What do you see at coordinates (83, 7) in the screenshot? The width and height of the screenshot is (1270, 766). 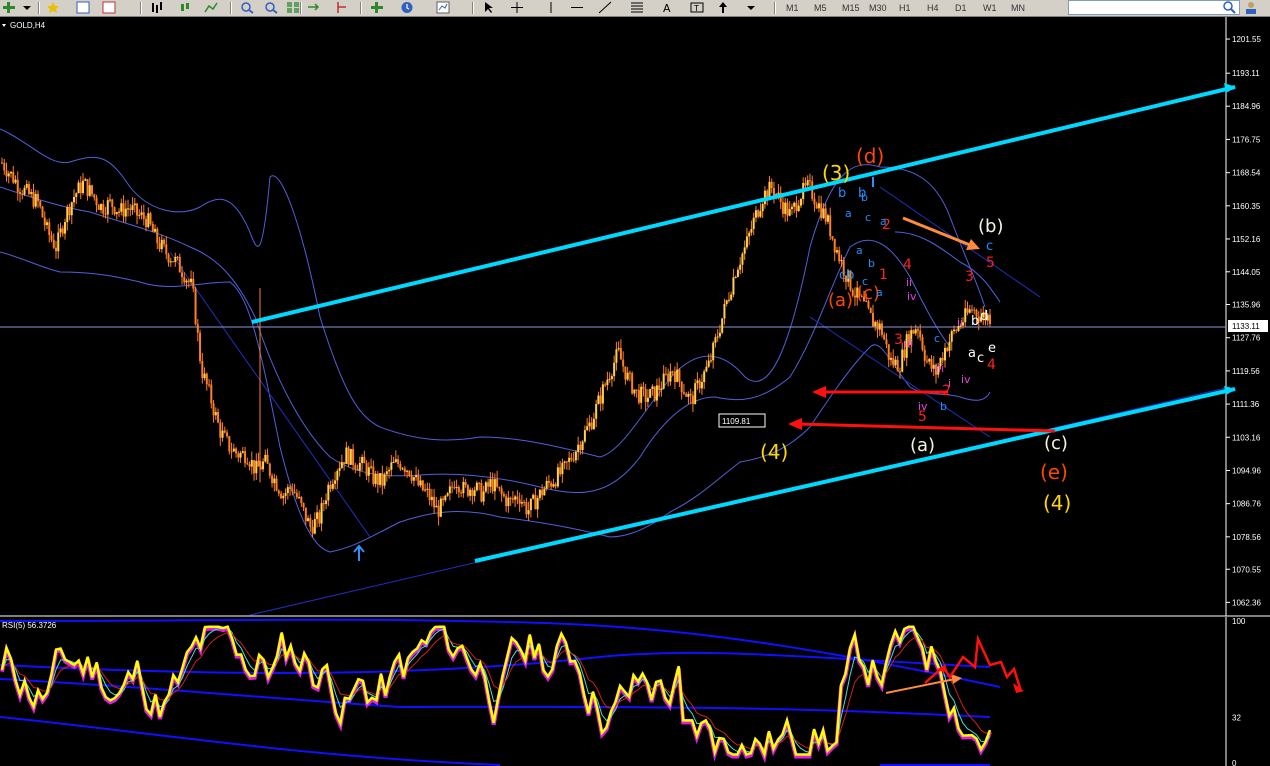 I see `window-icon` at bounding box center [83, 7].